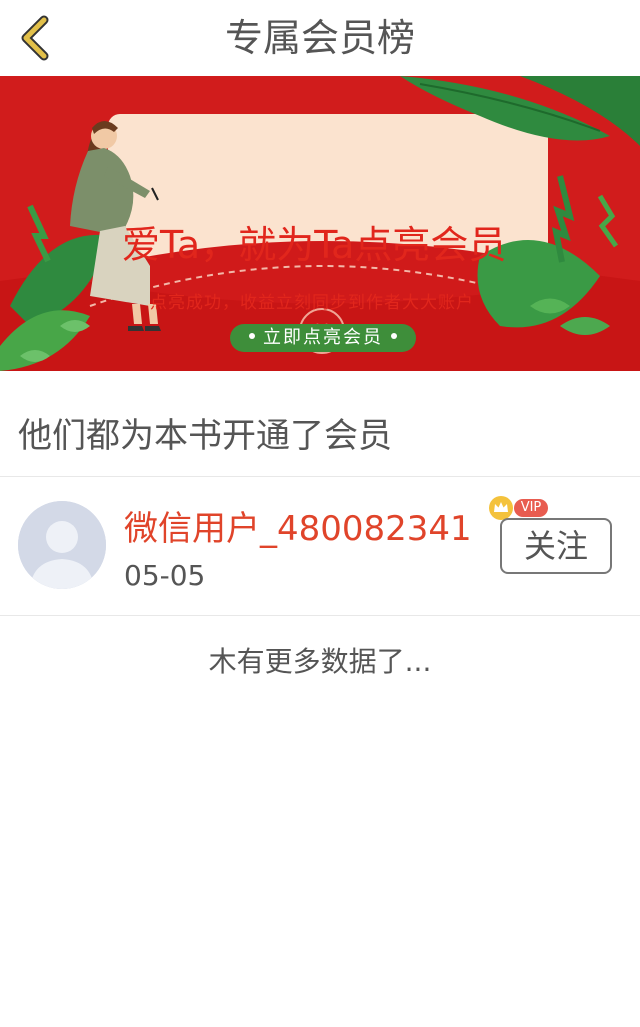 The height and width of the screenshot is (1027, 640). I want to click on header-bar: 专属会员榜, so click(320, 38).